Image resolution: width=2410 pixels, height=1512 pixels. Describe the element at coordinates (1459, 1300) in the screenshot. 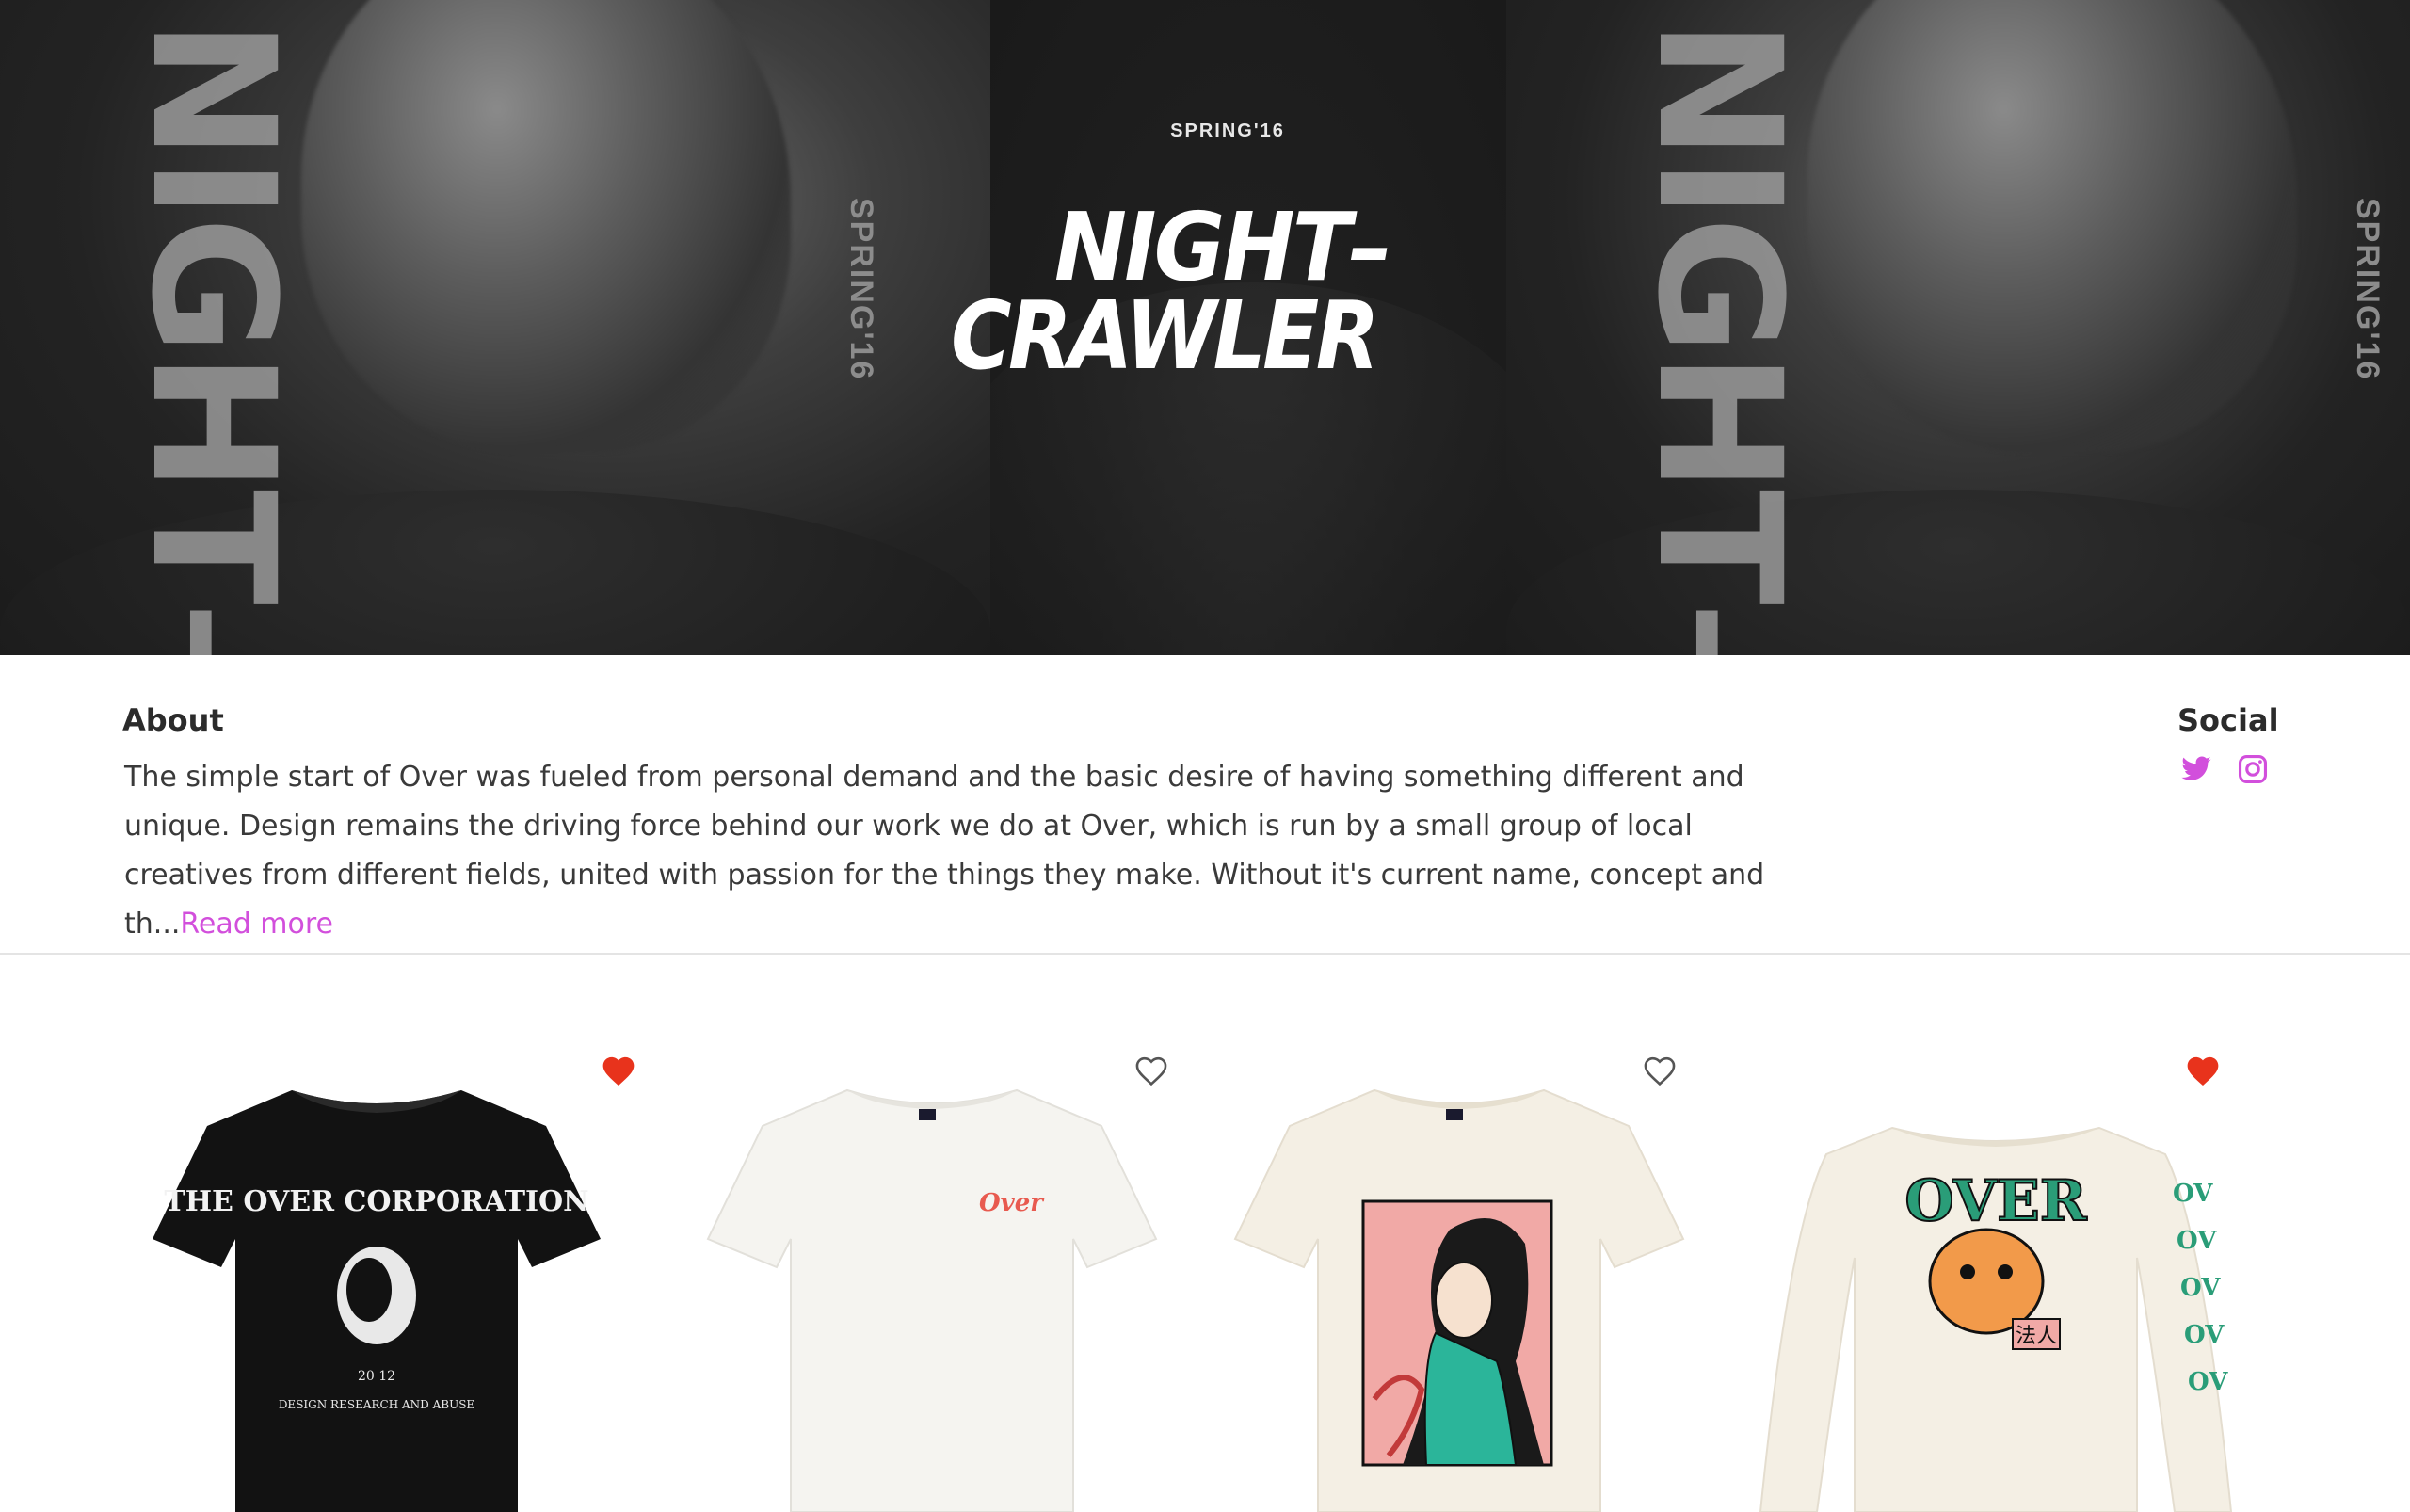

I see `cream-tee-image` at that location.